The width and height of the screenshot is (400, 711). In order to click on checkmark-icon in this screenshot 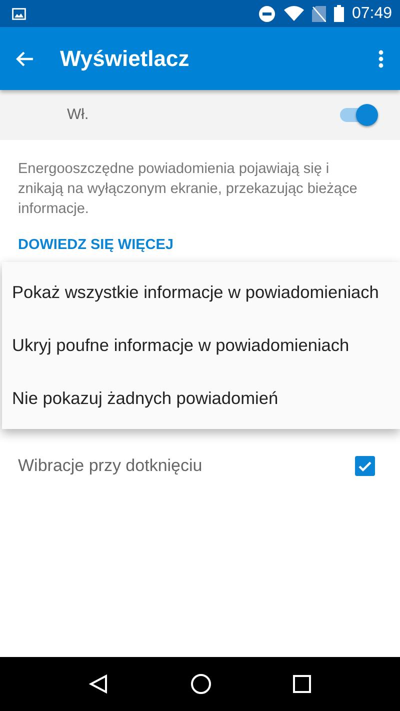, I will do `click(365, 466)`.